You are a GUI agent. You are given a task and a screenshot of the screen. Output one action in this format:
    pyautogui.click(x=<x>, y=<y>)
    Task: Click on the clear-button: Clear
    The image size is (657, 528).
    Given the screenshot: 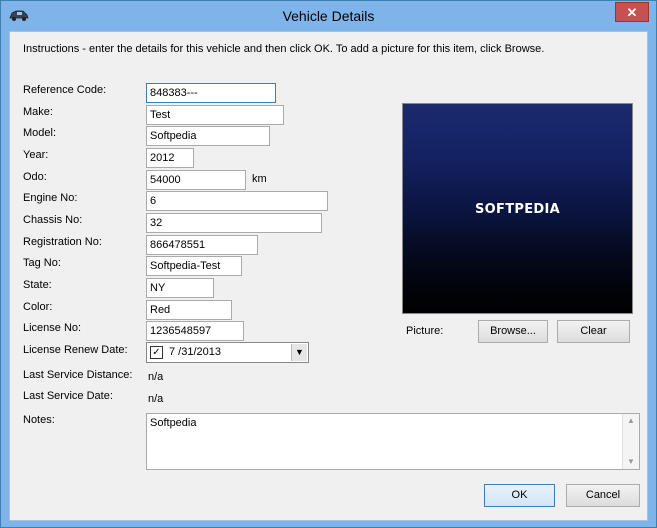 What is the action you would take?
    pyautogui.click(x=593, y=331)
    